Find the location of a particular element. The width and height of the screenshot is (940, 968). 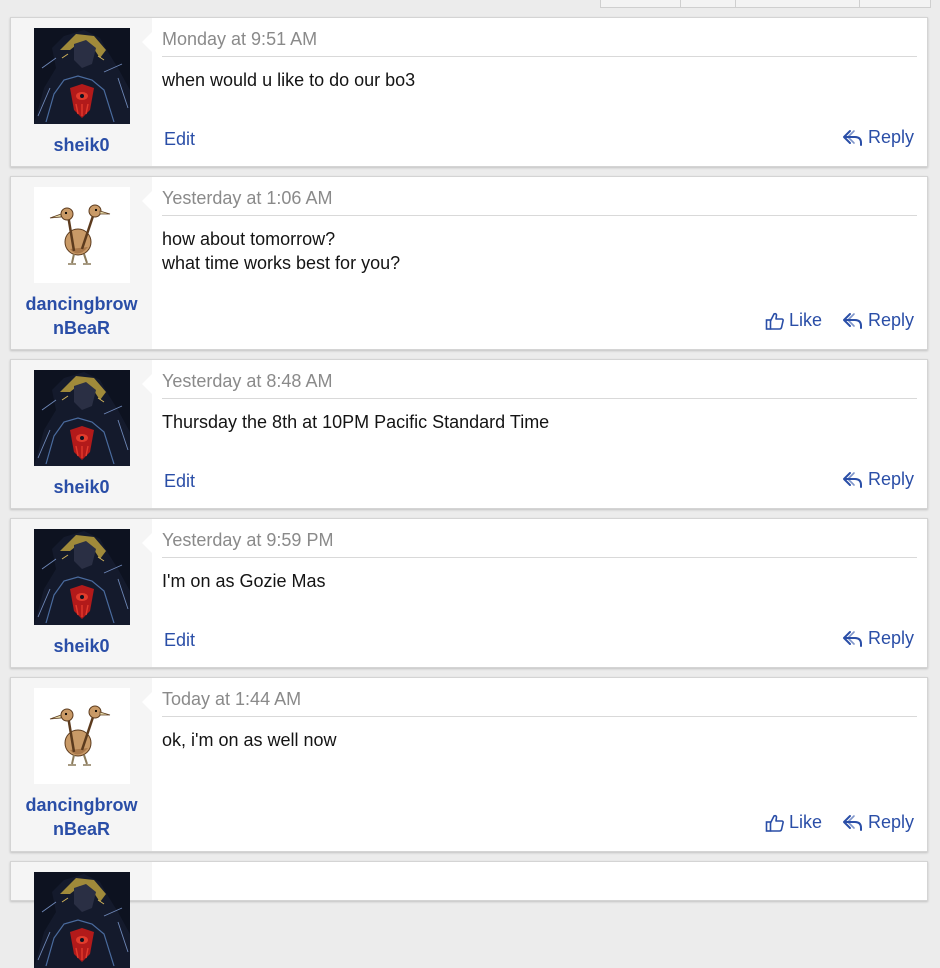

message-body: when would u like to do our bo3 is located at coordinates (288, 80).